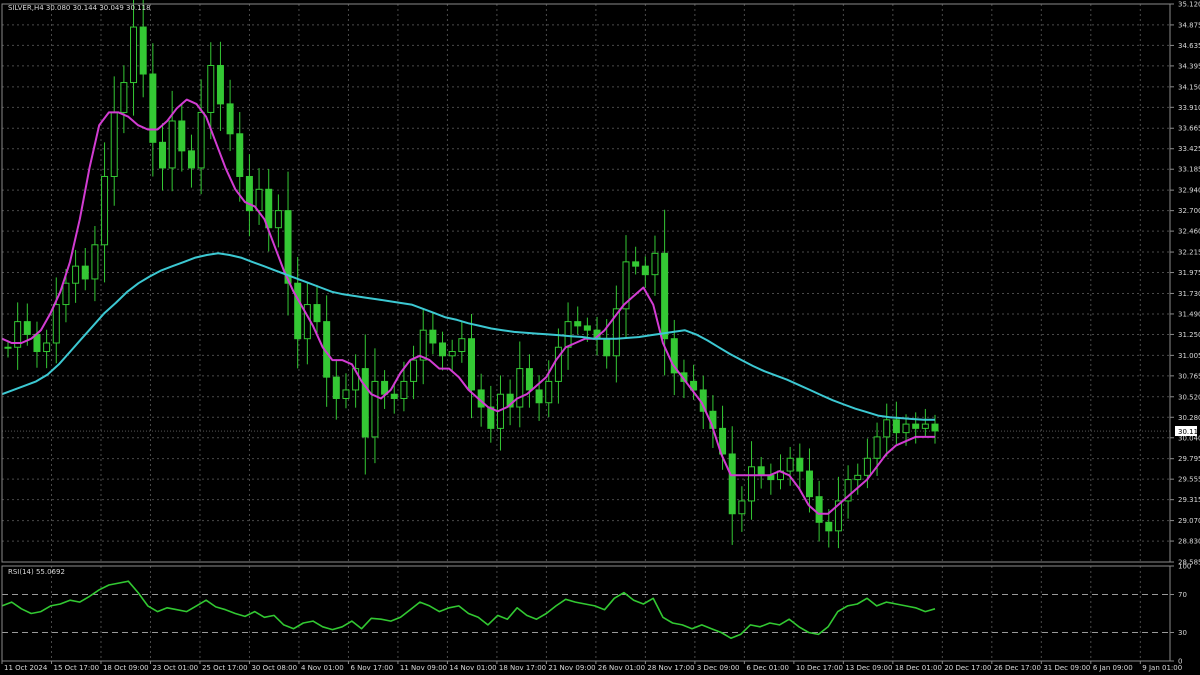 The image size is (1200, 675). I want to click on chart-header: SILVER,H4 30.080 30.144 30.049 30.118, so click(79, 8).